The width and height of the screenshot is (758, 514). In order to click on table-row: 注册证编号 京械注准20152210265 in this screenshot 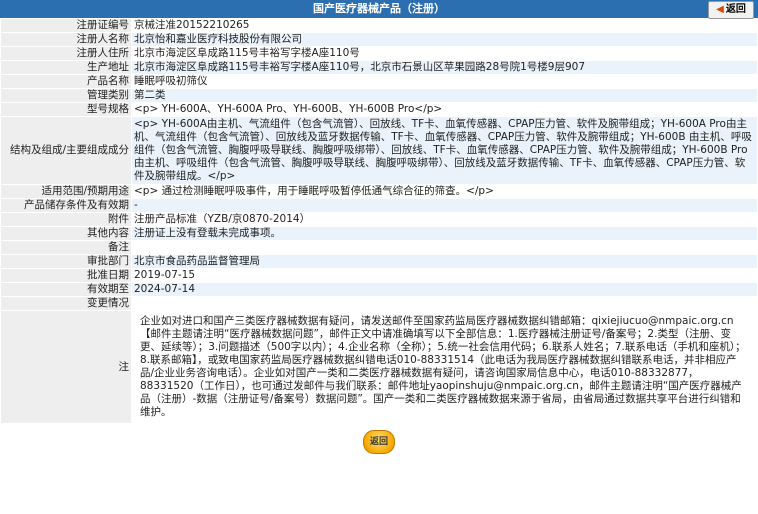, I will do `click(379, 25)`.